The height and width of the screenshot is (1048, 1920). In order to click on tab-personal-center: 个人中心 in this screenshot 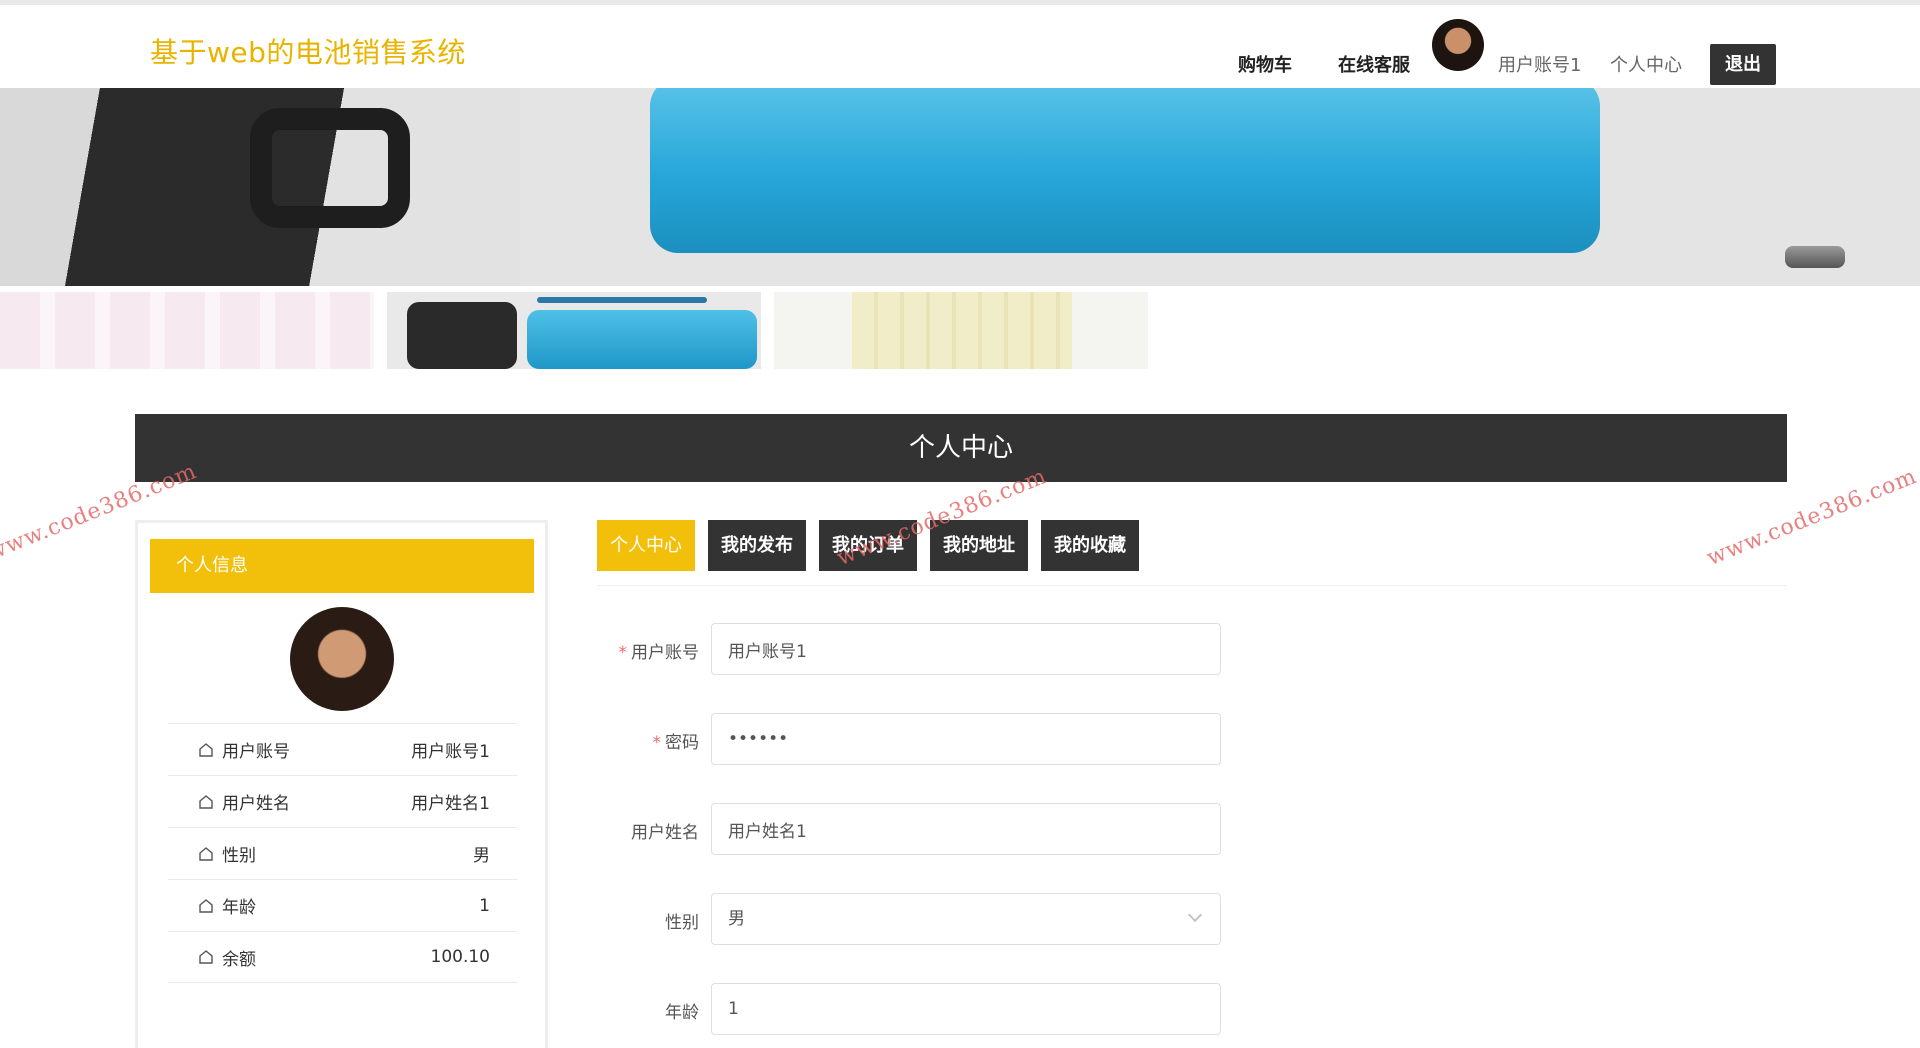, I will do `click(646, 545)`.